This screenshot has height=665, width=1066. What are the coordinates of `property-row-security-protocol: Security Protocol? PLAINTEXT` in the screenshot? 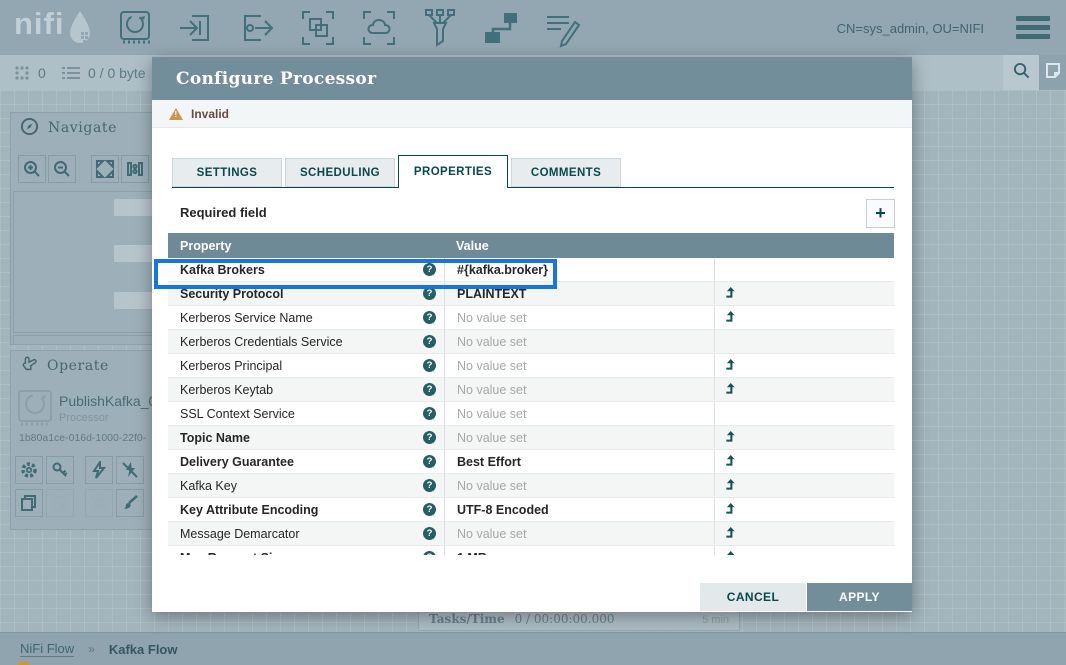 It's located at (531, 294).